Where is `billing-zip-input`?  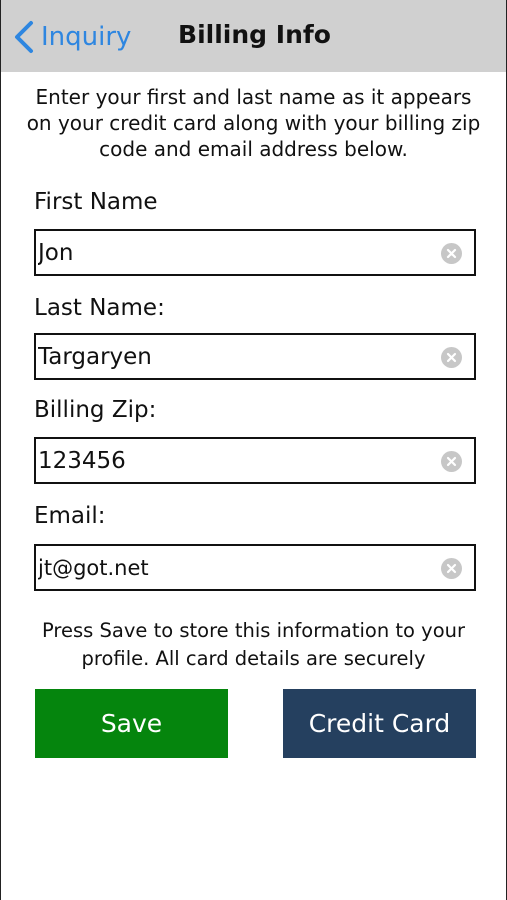 billing-zip-input is located at coordinates (233, 460).